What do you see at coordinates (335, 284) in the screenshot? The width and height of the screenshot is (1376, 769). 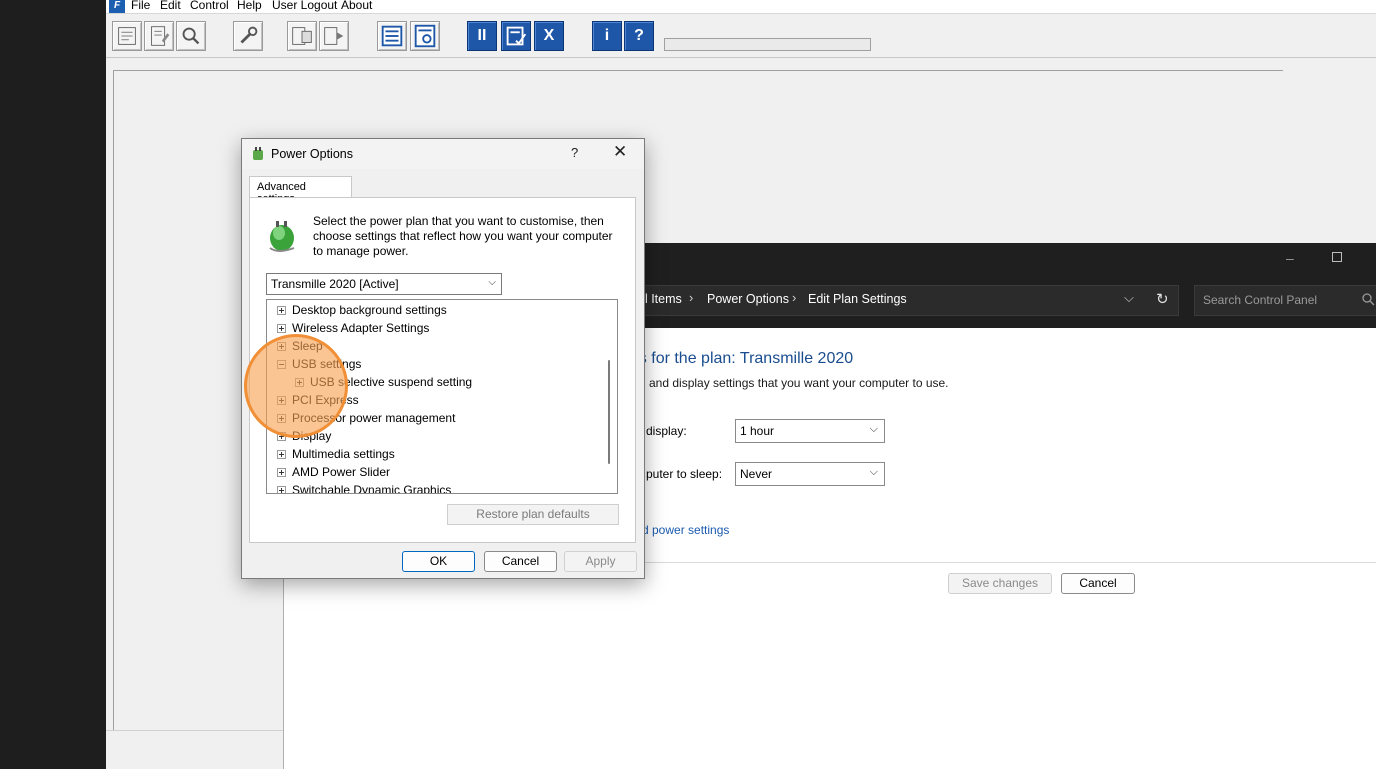 I see `power-plan-value: Transmille 2020 [Active]` at bounding box center [335, 284].